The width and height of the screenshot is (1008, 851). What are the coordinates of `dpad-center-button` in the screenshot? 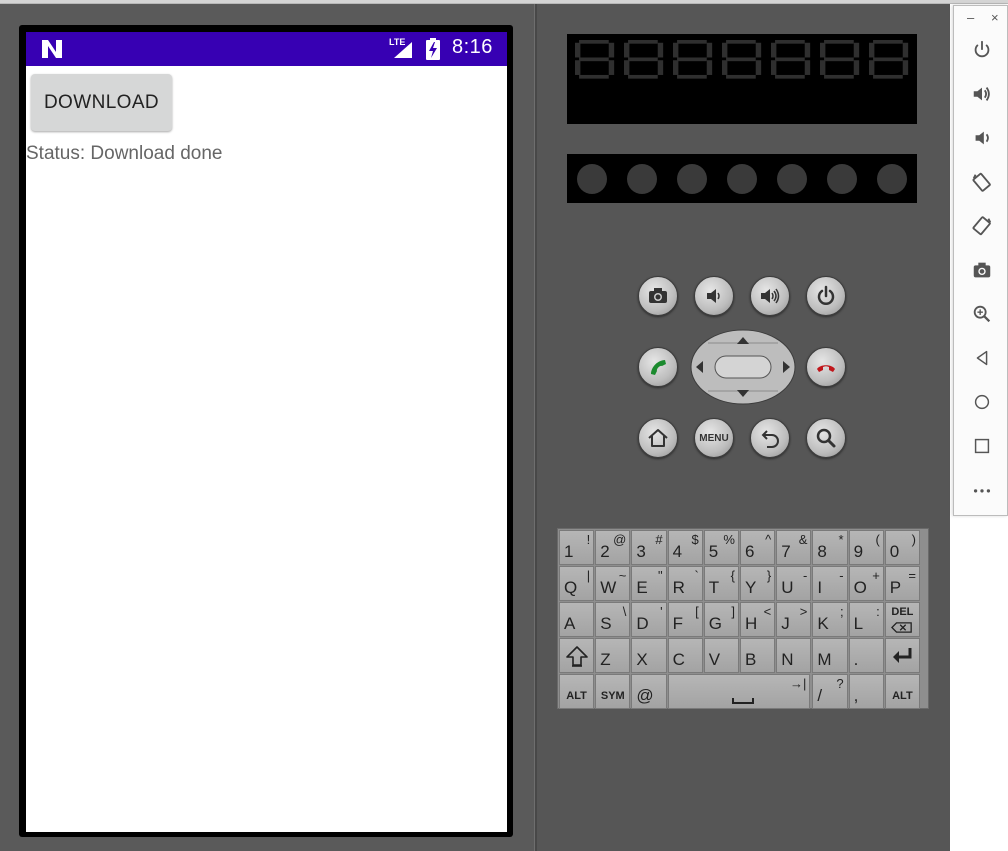 It's located at (743, 367).